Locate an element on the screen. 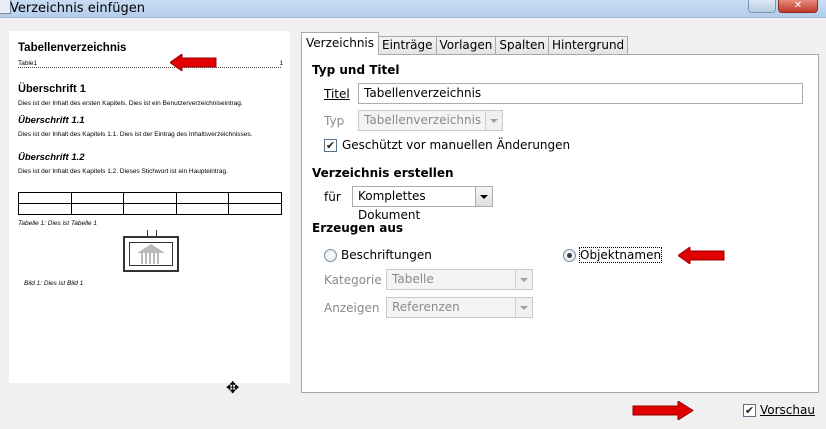  title-bar: Verzeichnis einfügen ✕ is located at coordinates (413, 9).